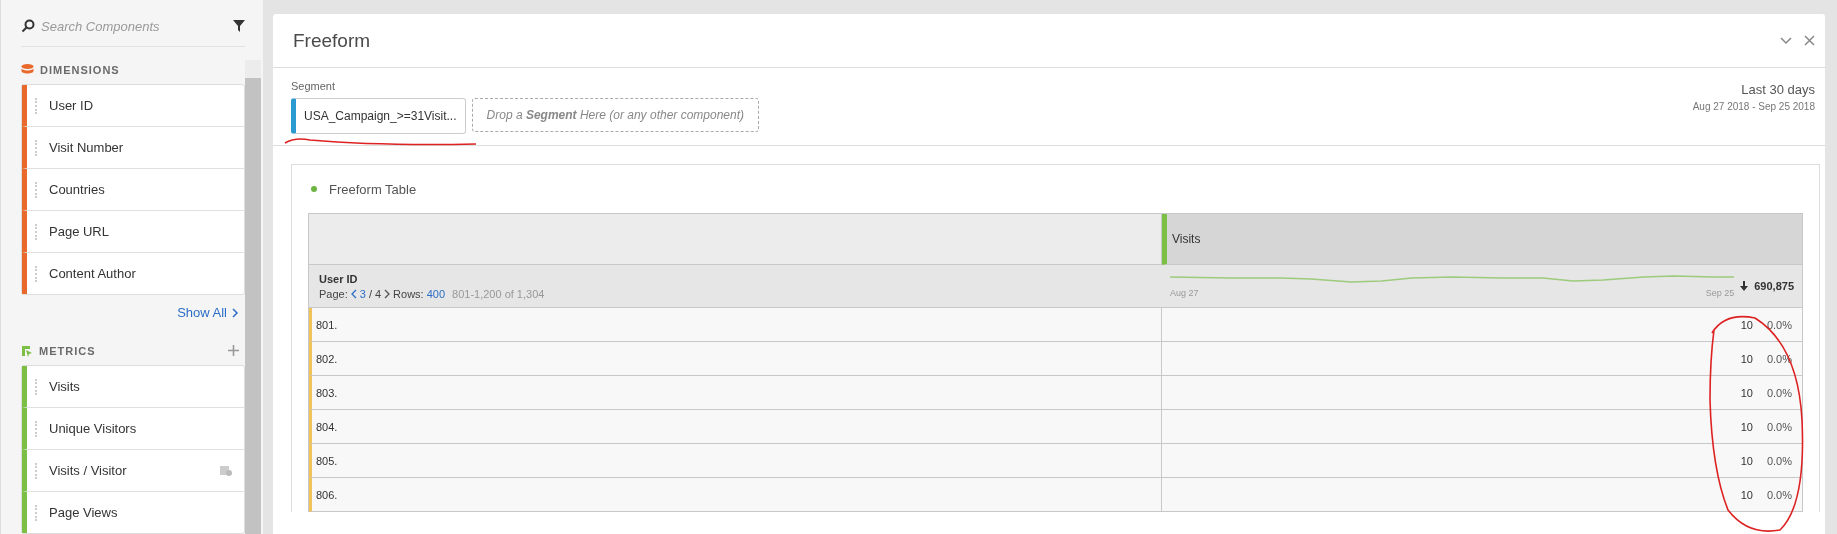  I want to click on rows-label: Rows:, so click(408, 293).